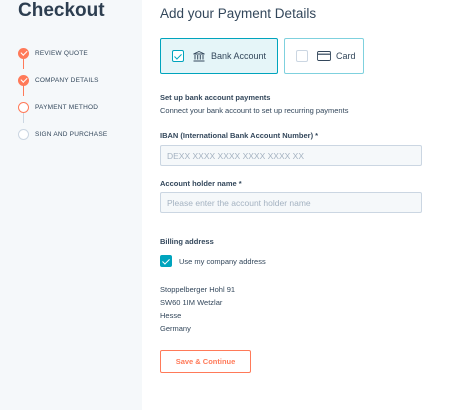  Describe the element at coordinates (191, 302) in the screenshot. I see `address-line: SW60 1IM Wetzlar` at that location.